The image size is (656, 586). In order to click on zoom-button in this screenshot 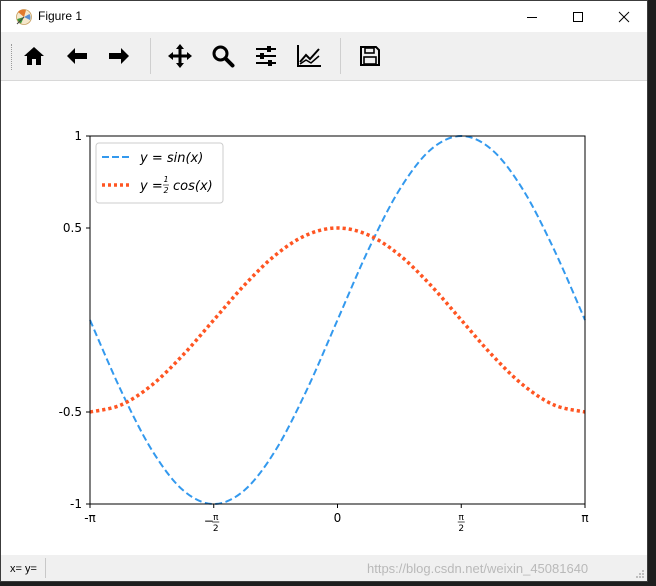, I will do `click(223, 56)`.